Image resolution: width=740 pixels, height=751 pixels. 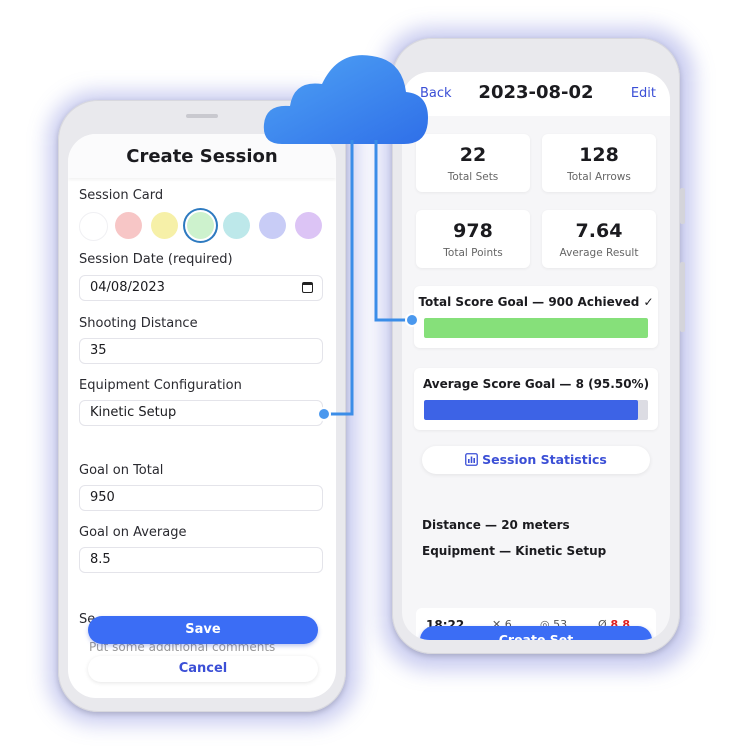 I want to click on session-date-input: 04/08/2023, so click(x=201, y=288).